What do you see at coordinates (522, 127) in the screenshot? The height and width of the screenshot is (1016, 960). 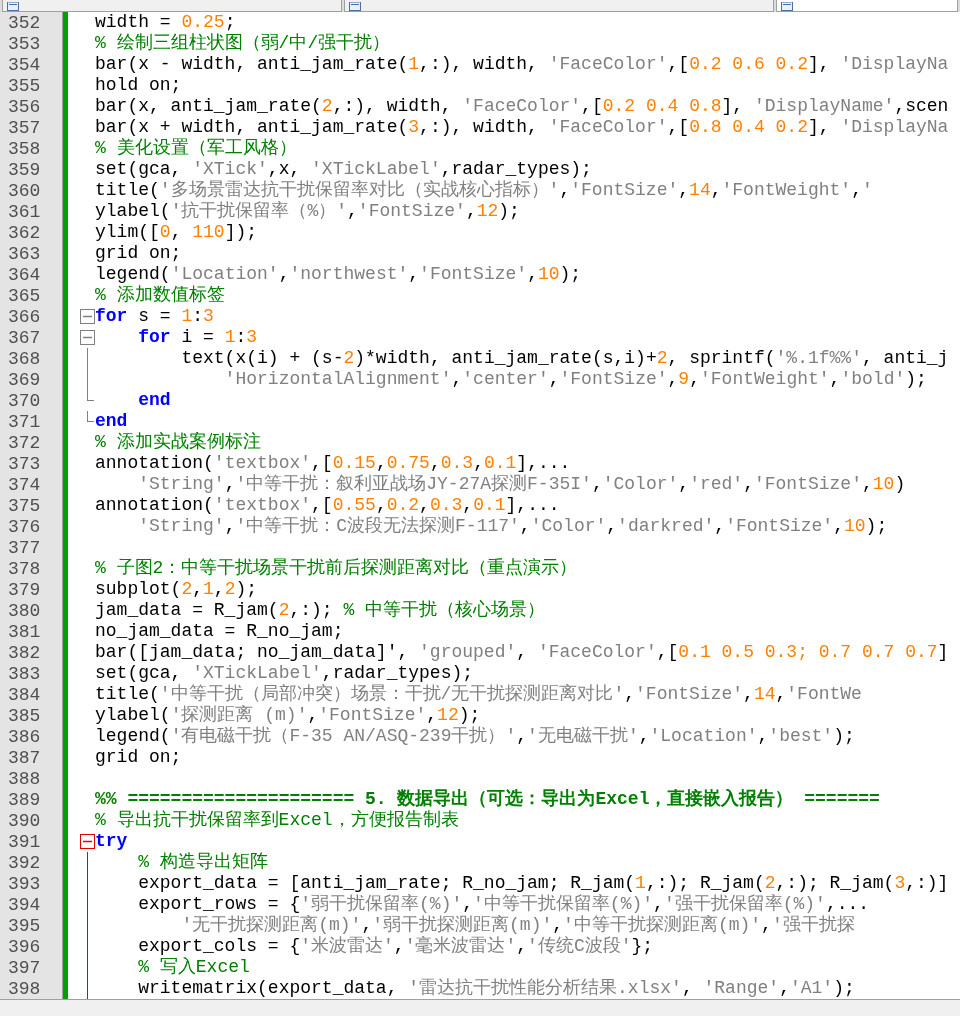 I see `code-line: bar(x + width, anti_jam_rate(3,:), width, 'FaceColor',[0.8 0.4 0.2], 'DisplayNa` at bounding box center [522, 127].